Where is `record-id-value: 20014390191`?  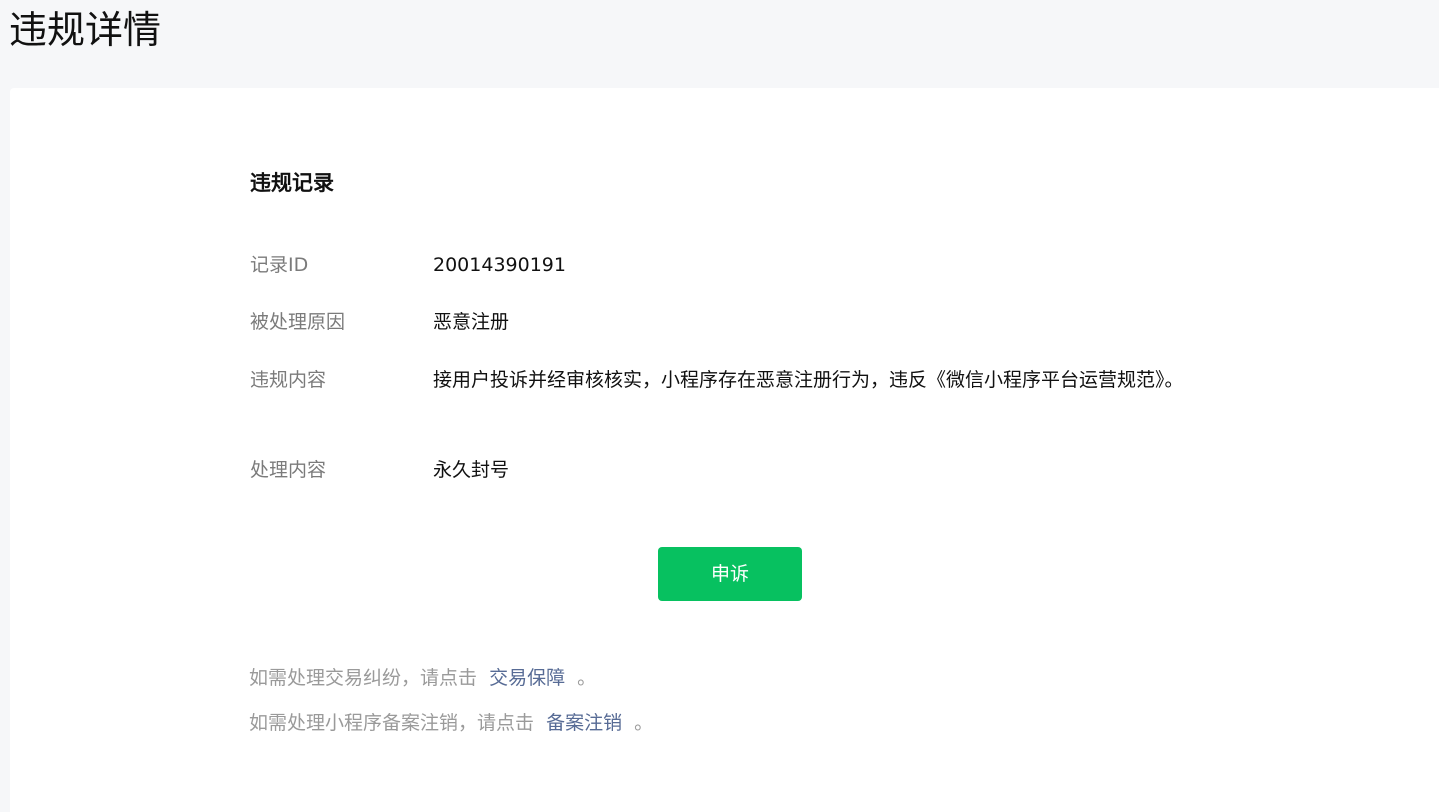 record-id-value: 20014390191 is located at coordinates (499, 265).